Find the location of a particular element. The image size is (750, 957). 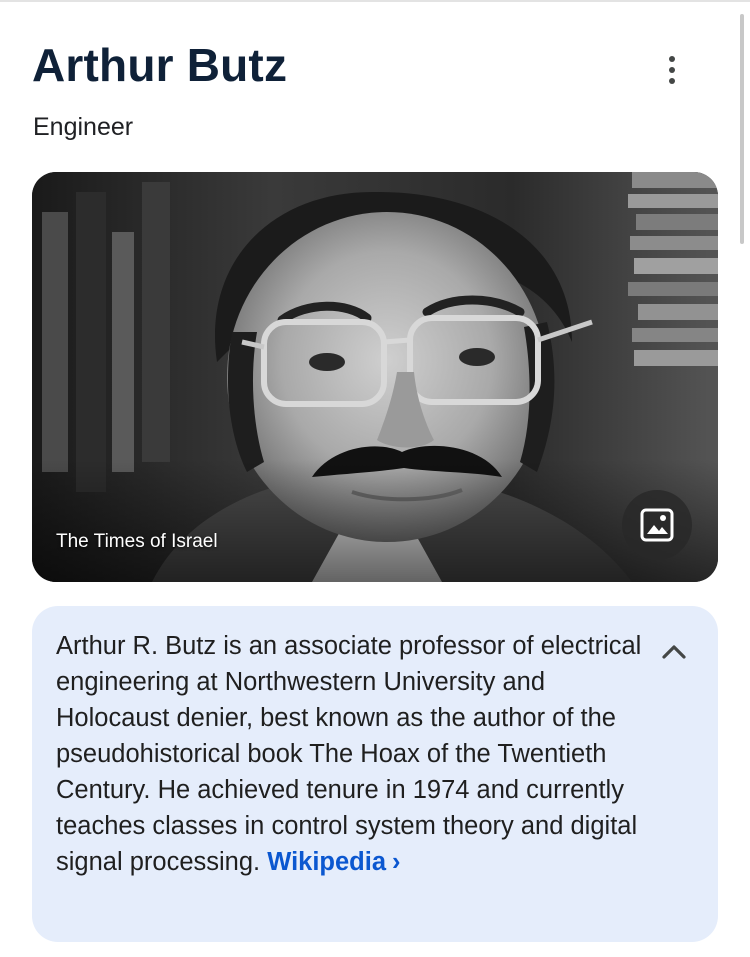

more-vert-icon is located at coordinates (672, 59).